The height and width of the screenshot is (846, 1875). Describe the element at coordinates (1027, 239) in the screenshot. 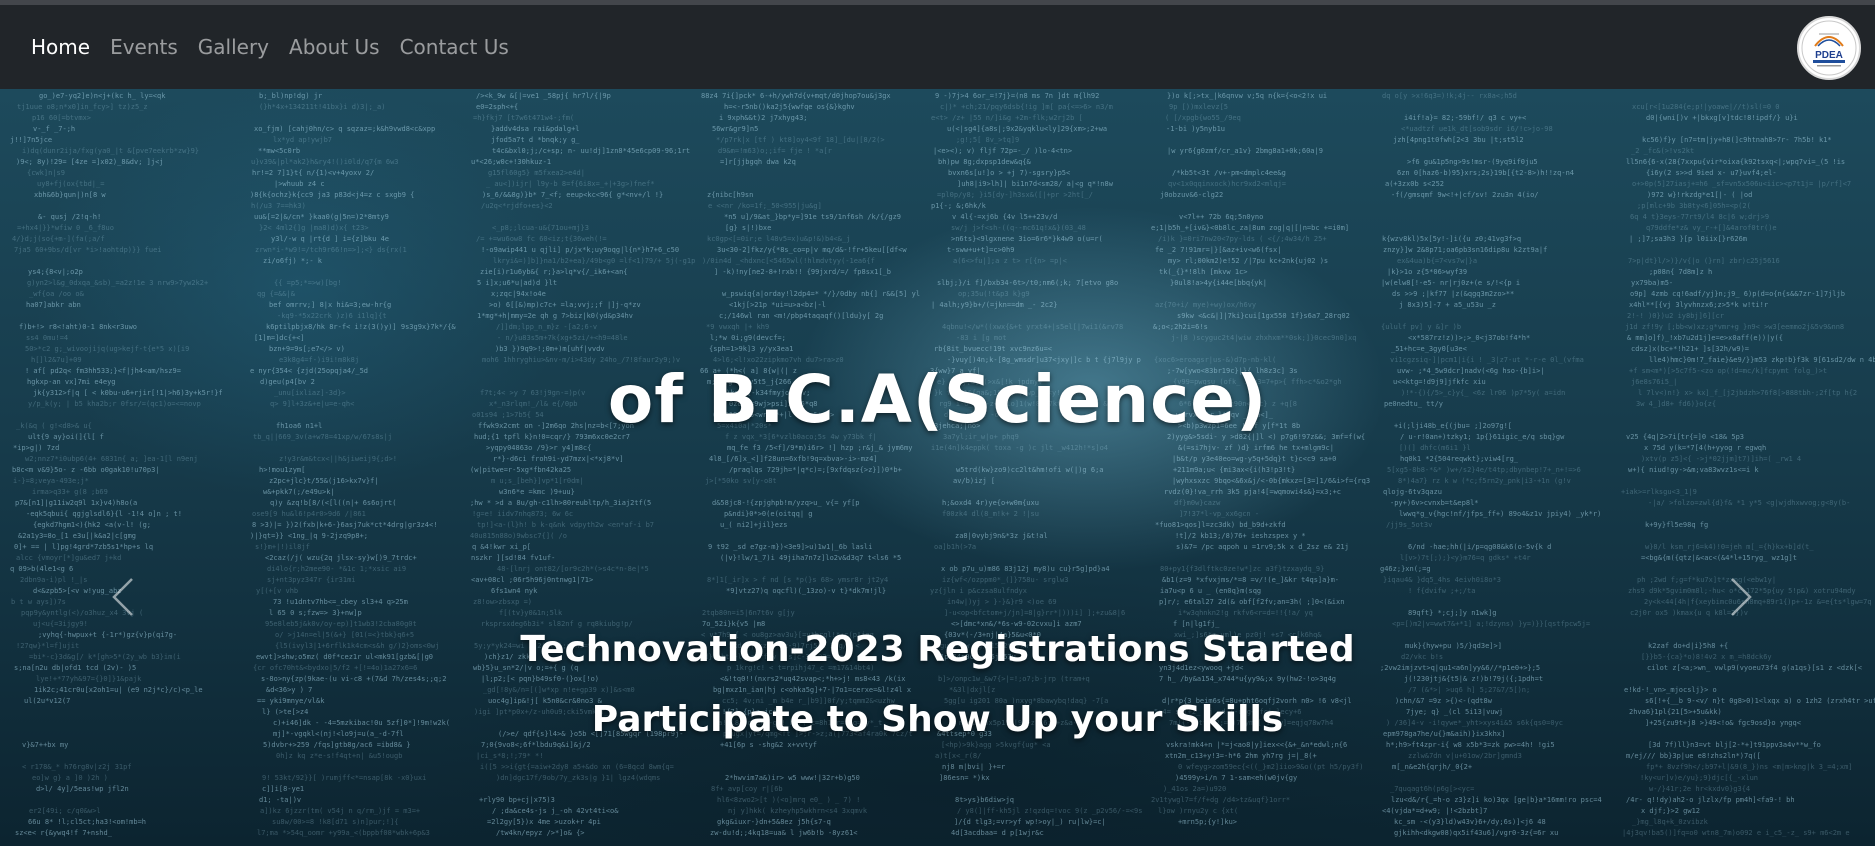

I see `code-noise-line: >n6ts}<9lgxnene 3io=6r6*}k4w9 o(u=r(` at that location.